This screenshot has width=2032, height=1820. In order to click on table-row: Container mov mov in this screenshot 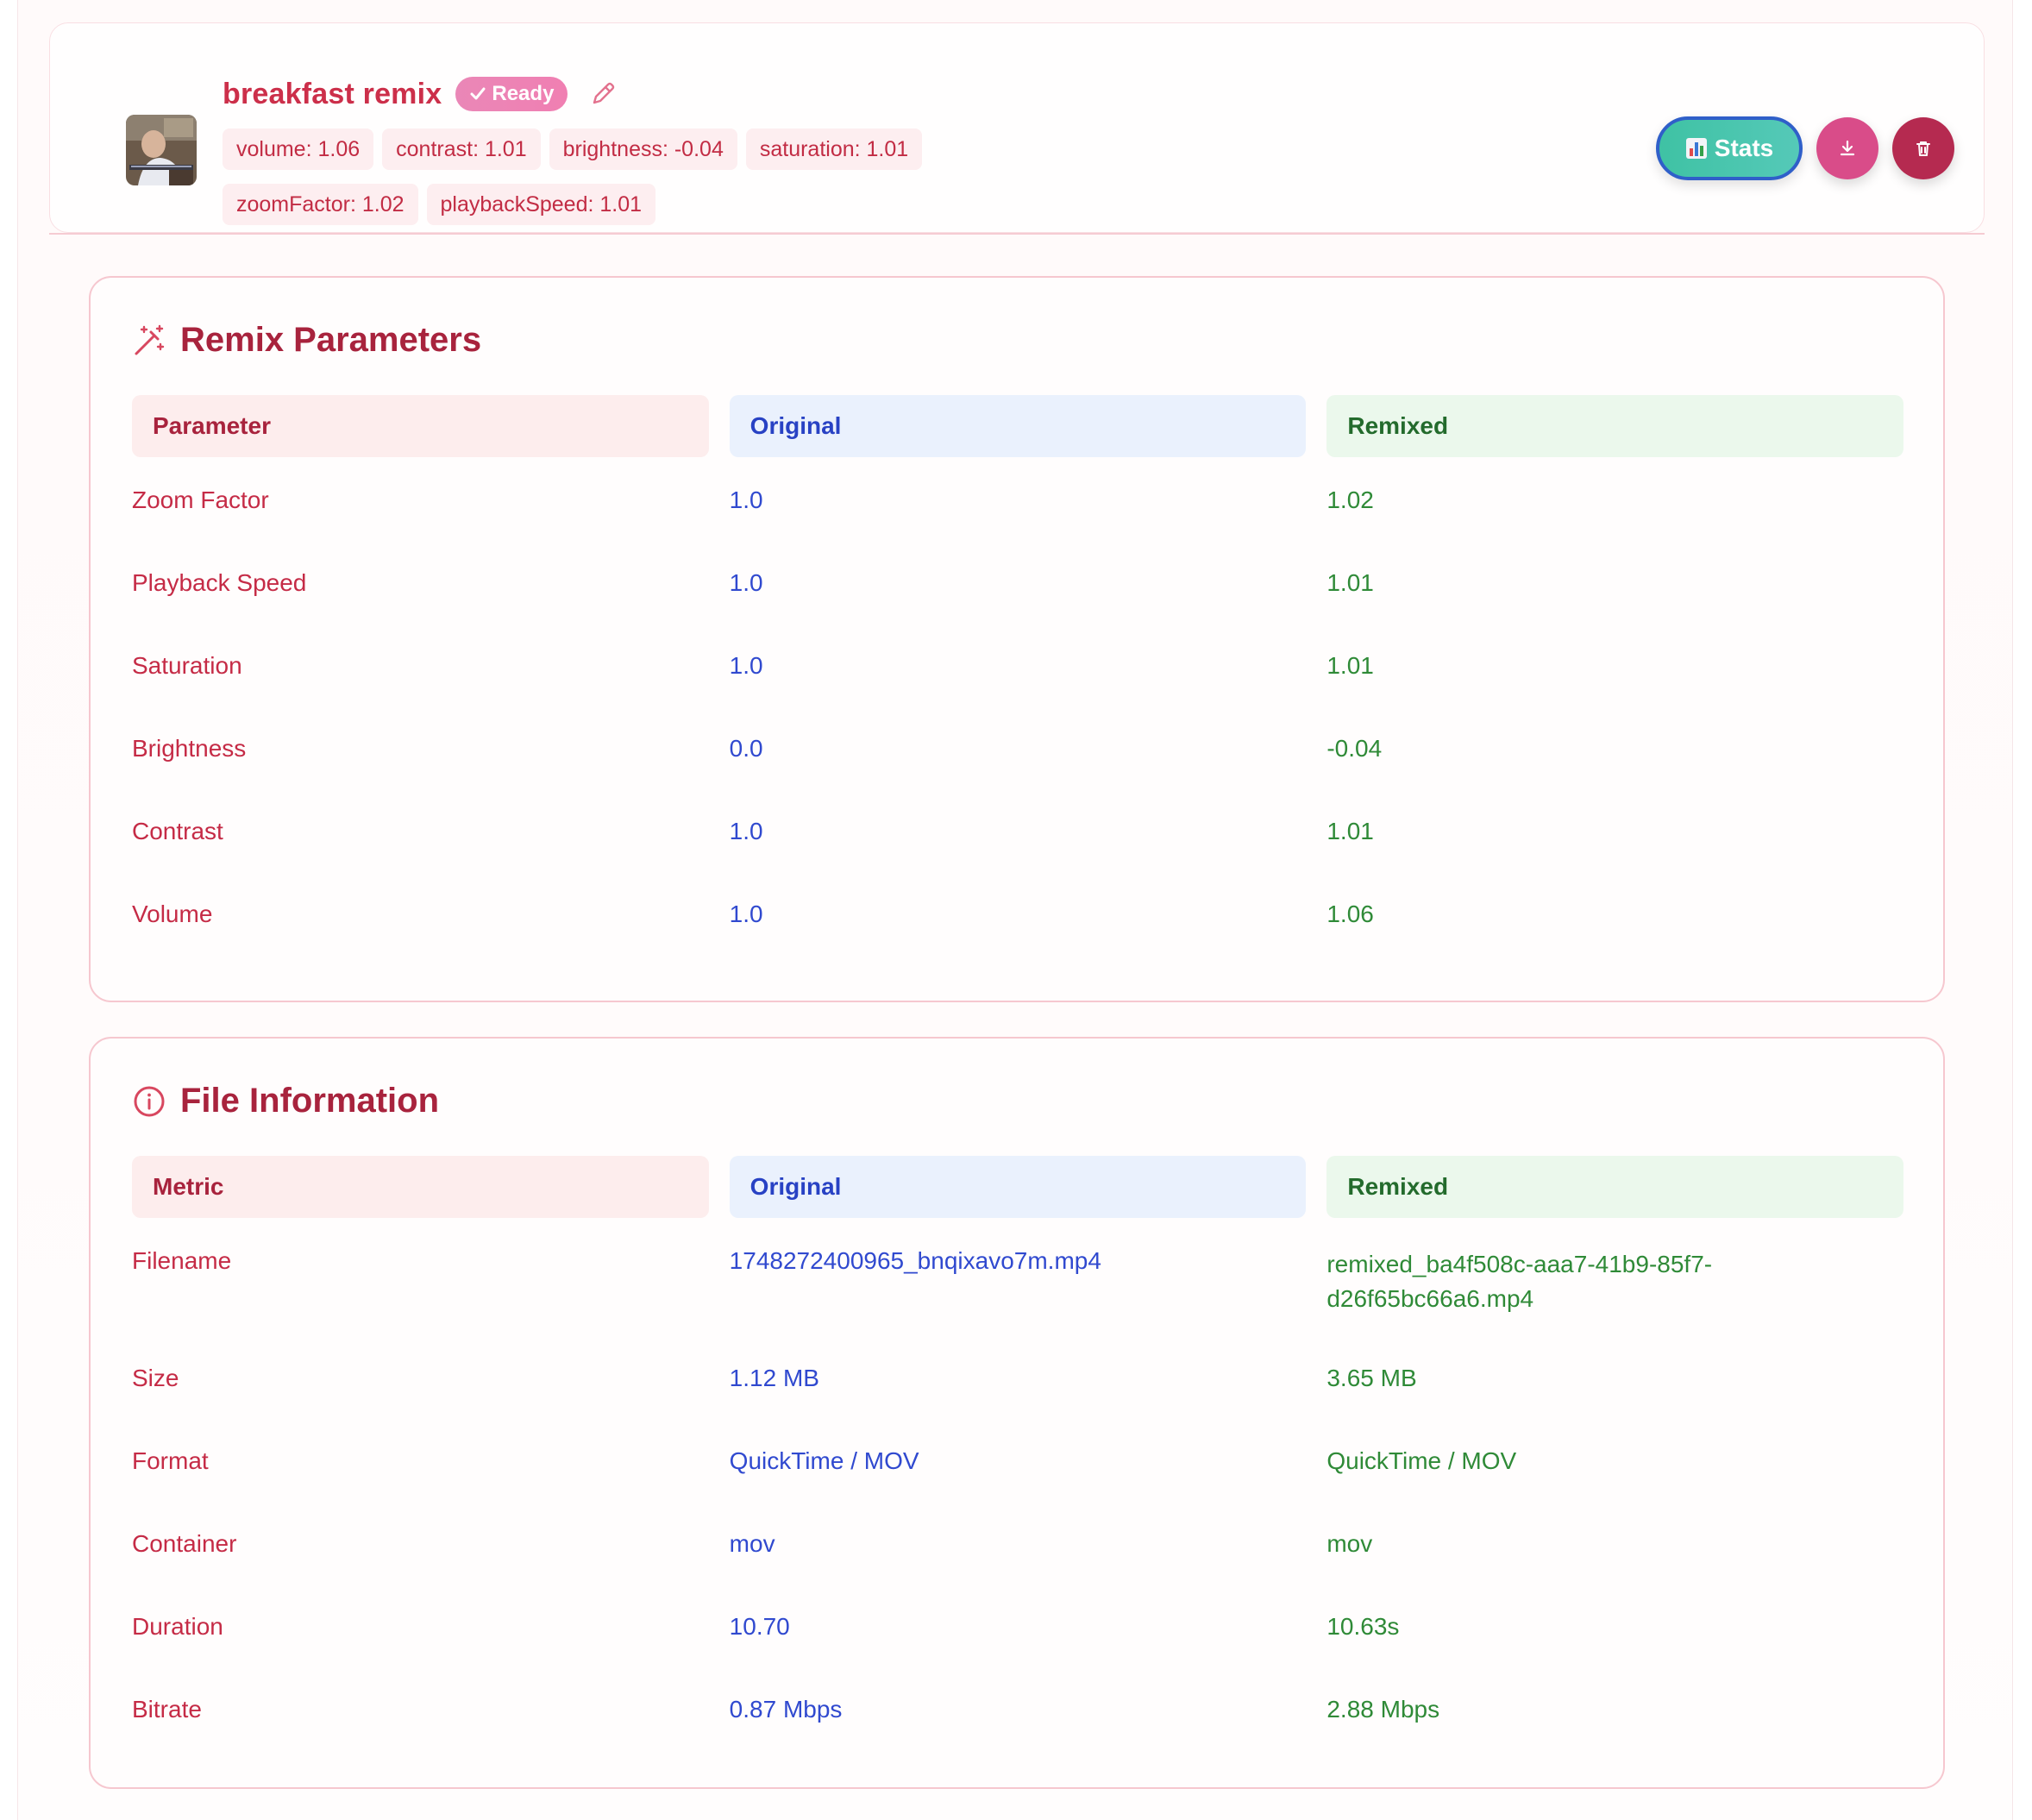, I will do `click(1017, 1543)`.